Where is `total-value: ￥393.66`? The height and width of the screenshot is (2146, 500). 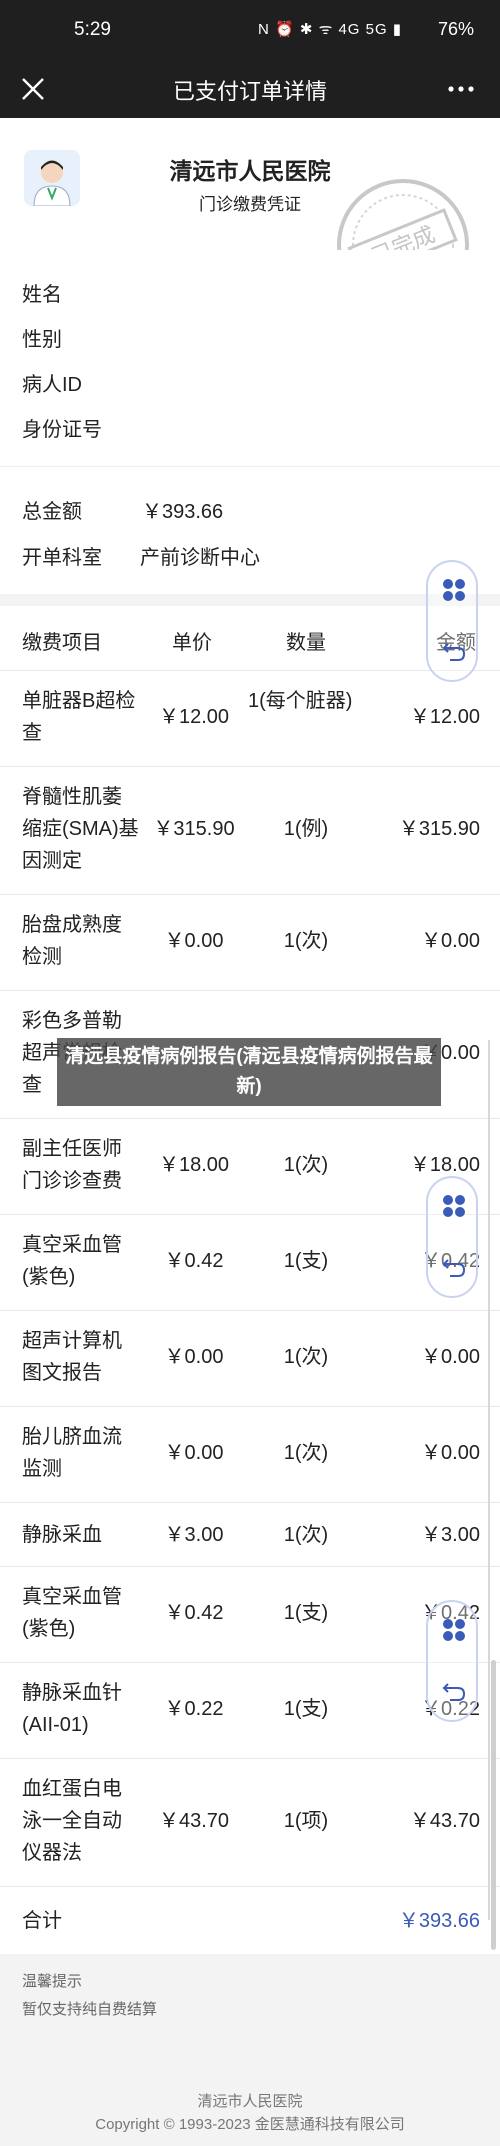 total-value: ￥393.66 is located at coordinates (439, 1921).